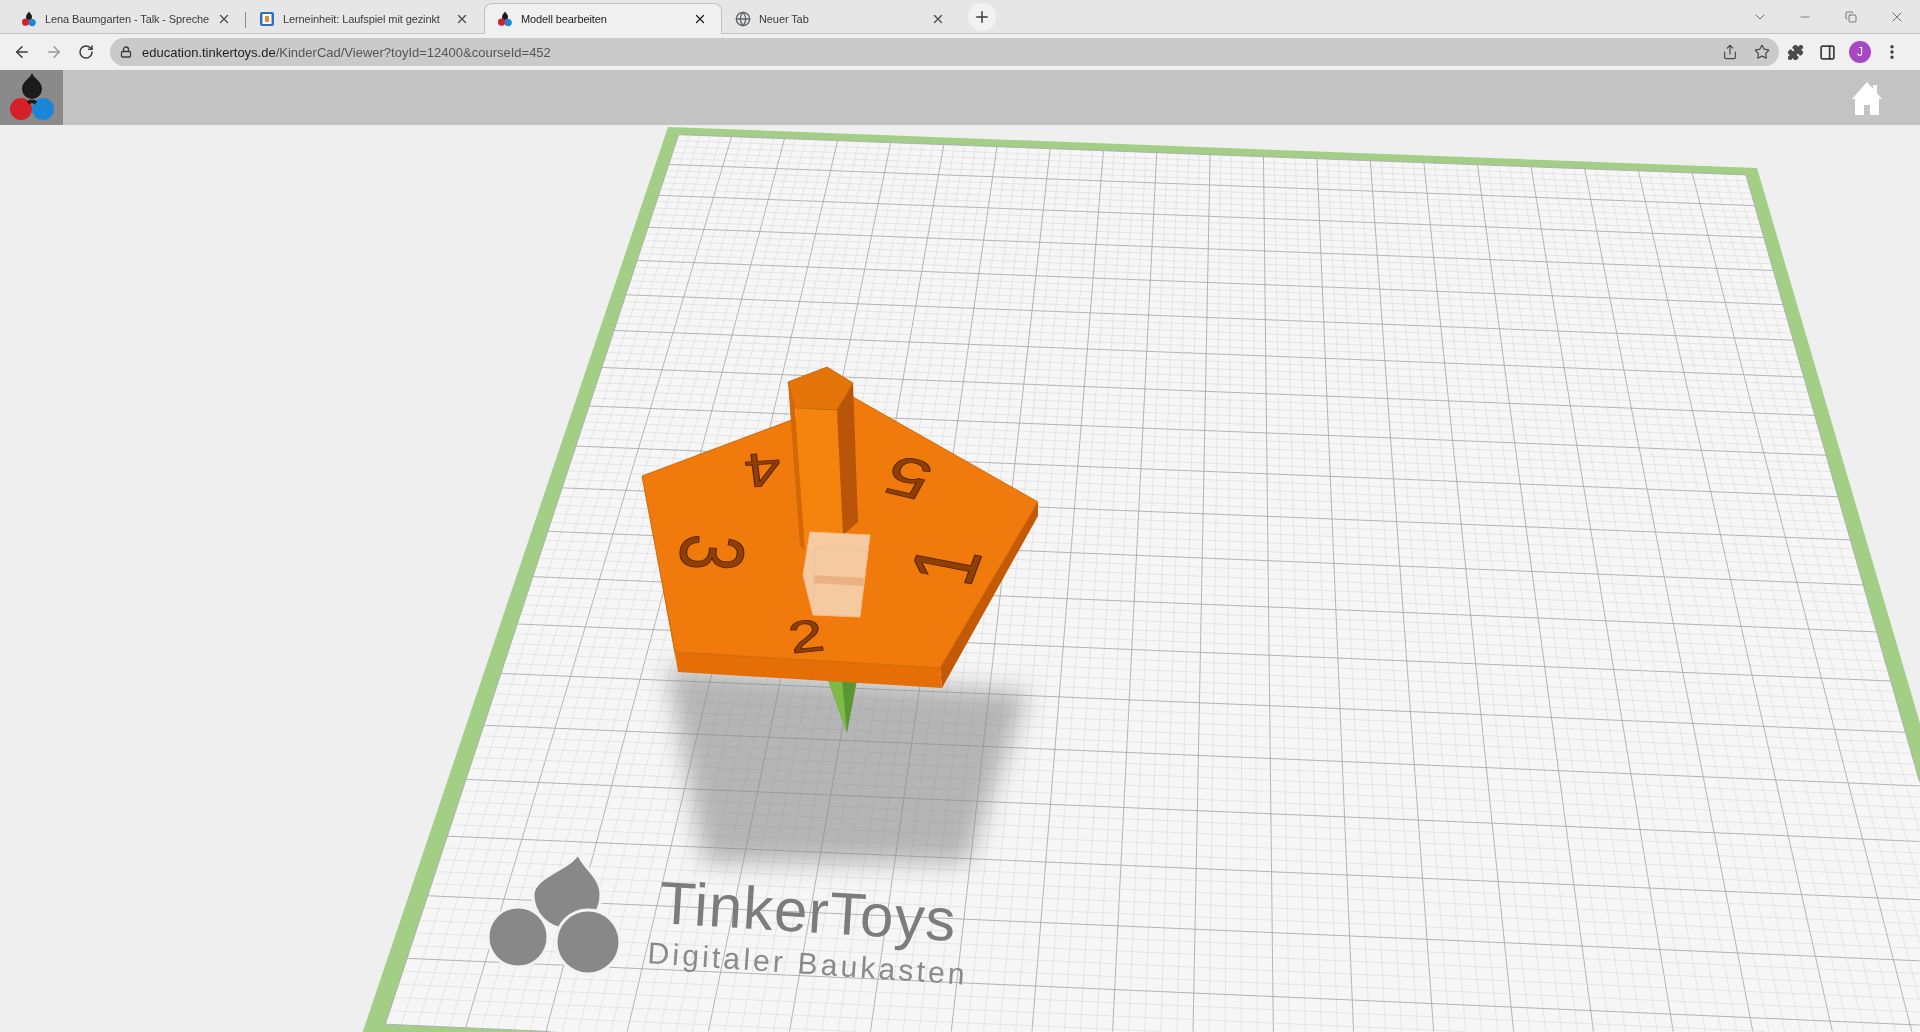  Describe the element at coordinates (1730, 52) in the screenshot. I see `share-icon` at that location.